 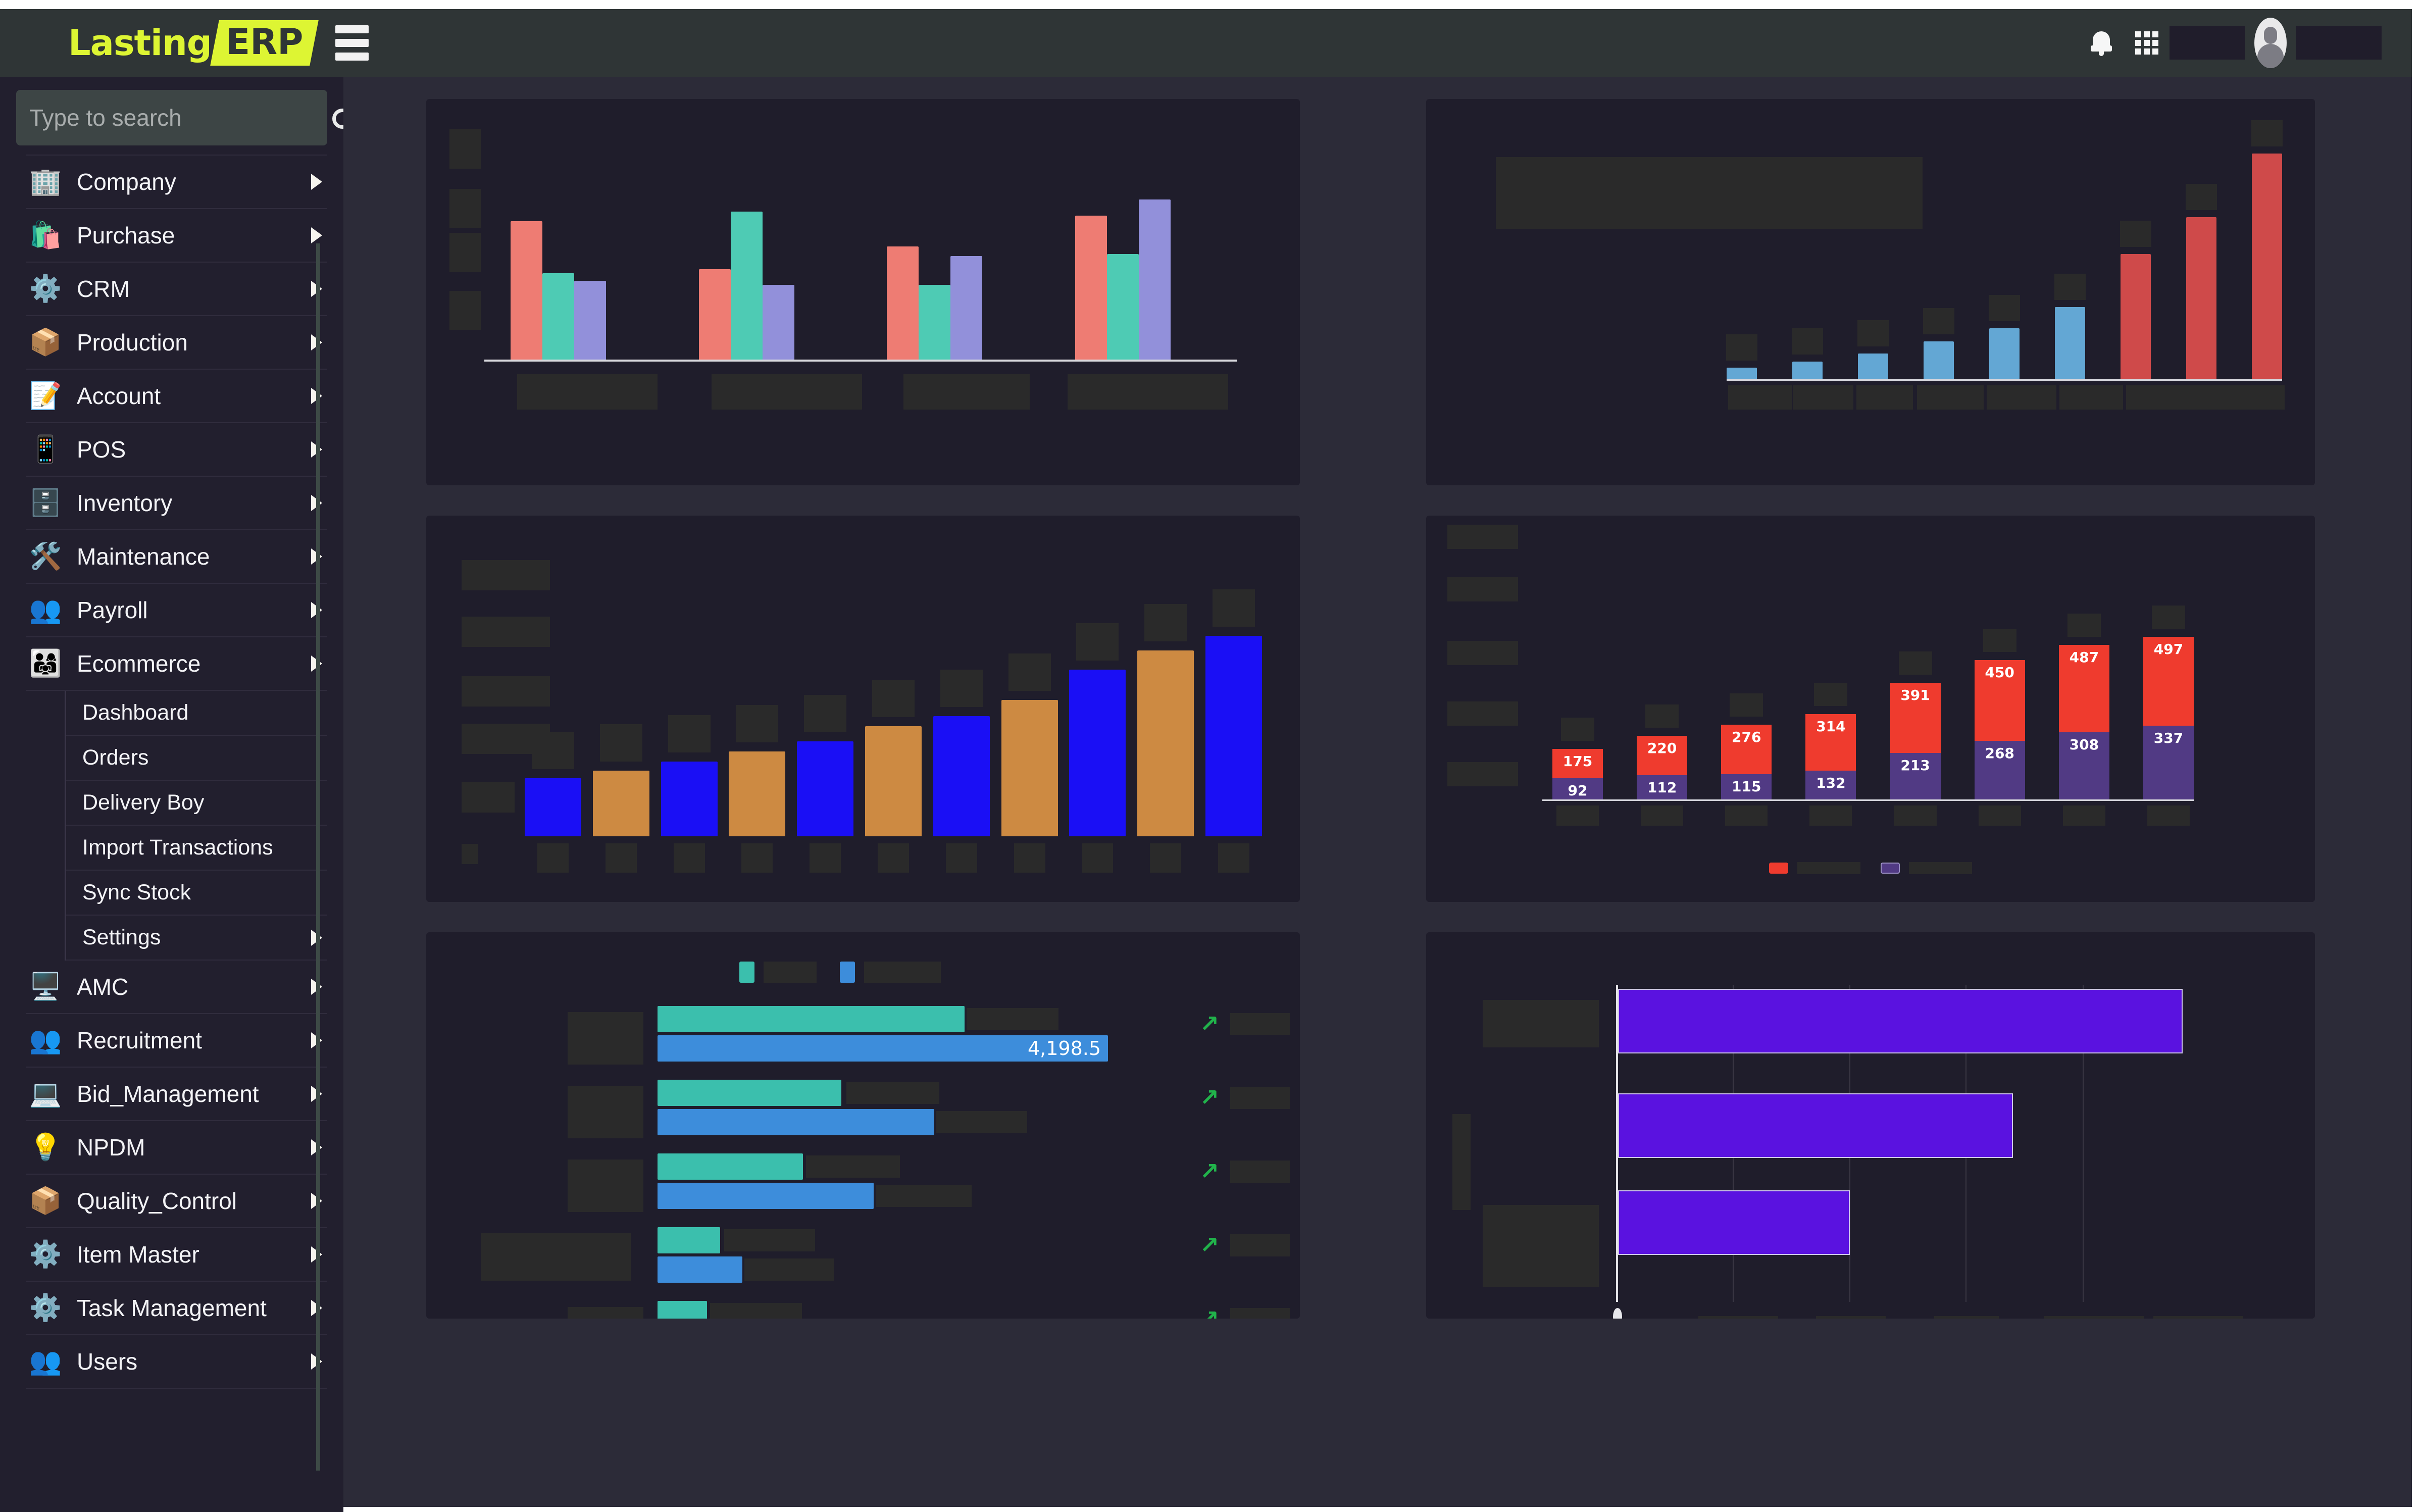 I want to click on sidebar-item-ecommerce: 👨‍👩‍👧 Ecommerce, so click(x=176, y=664).